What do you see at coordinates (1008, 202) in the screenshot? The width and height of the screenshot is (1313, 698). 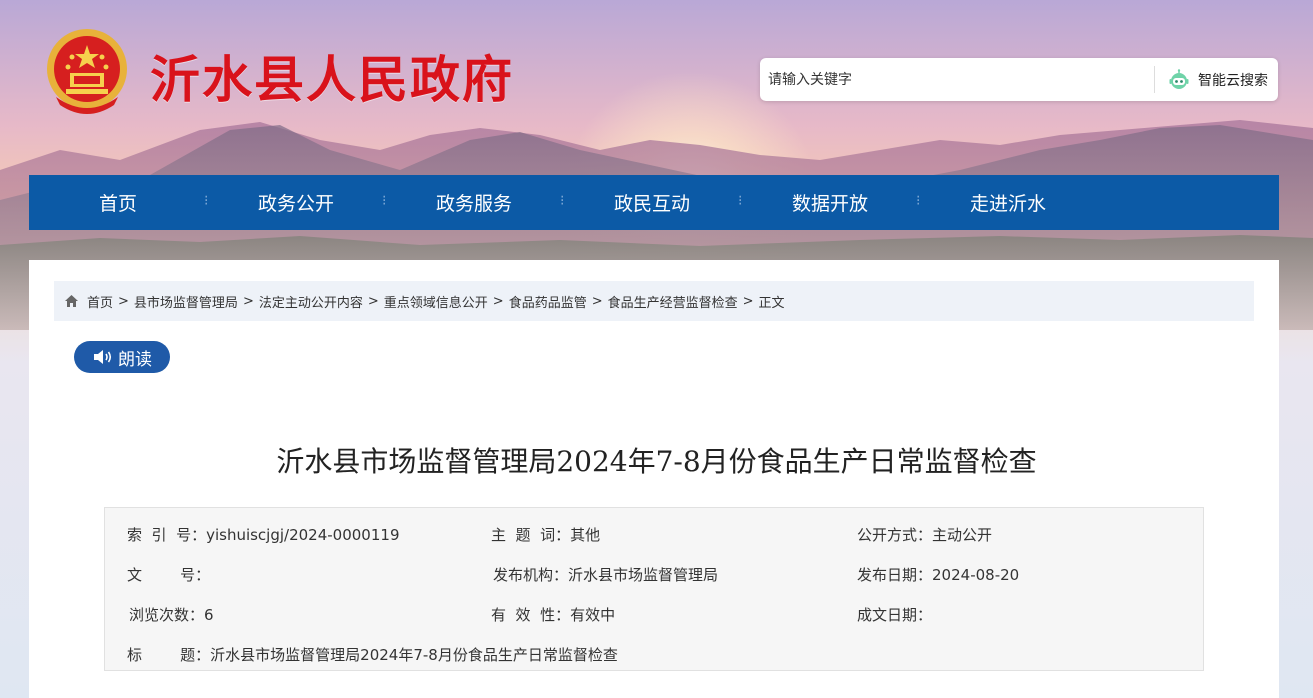 I see `nav-item-about-yishui: 走进沂水` at bounding box center [1008, 202].